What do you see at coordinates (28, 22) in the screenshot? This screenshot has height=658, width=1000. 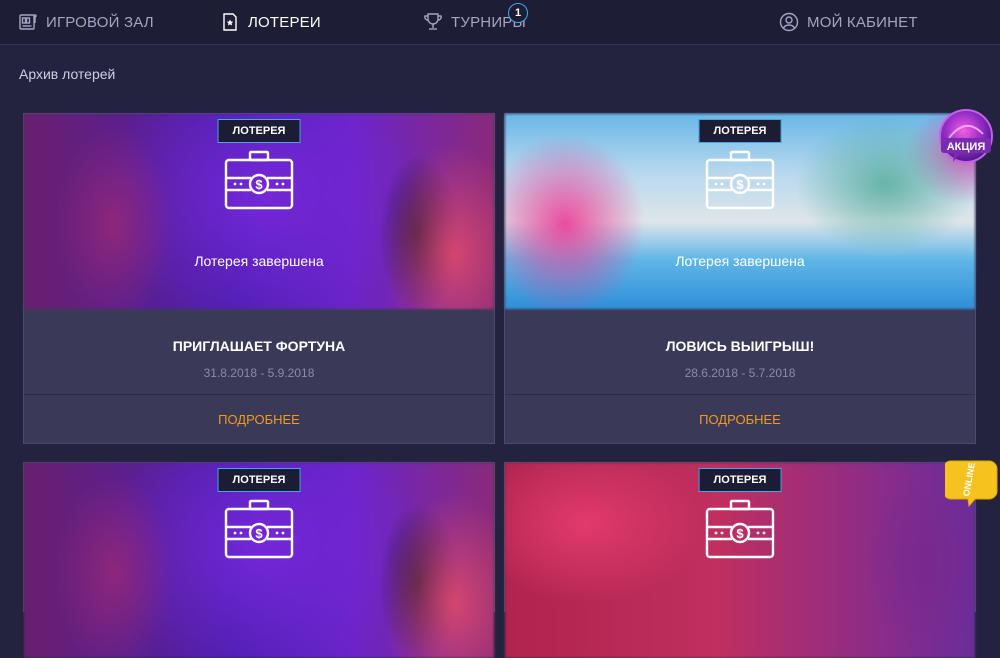 I see `slot-machine-icon` at bounding box center [28, 22].